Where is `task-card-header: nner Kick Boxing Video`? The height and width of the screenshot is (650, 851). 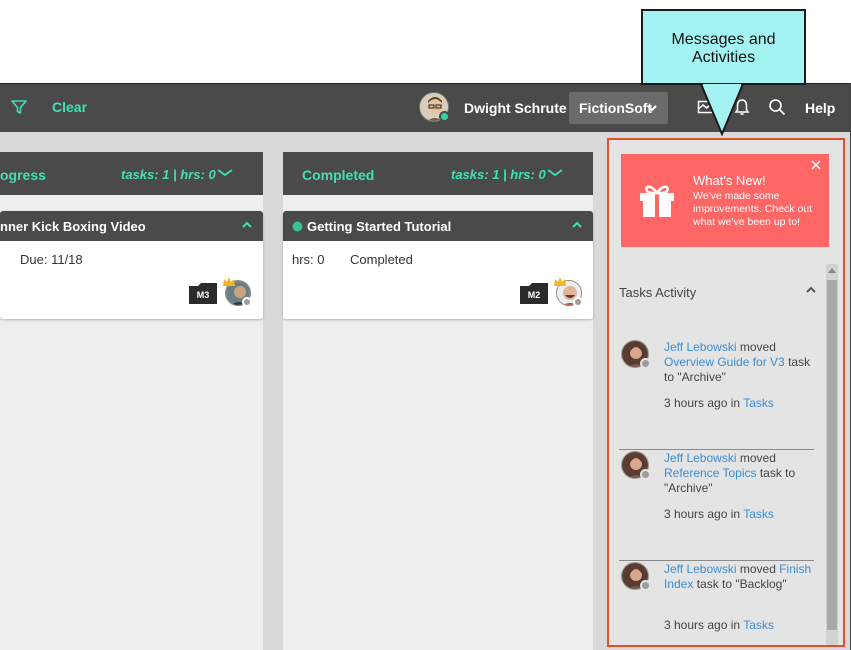
task-card-header: nner Kick Boxing Video is located at coordinates (131, 226).